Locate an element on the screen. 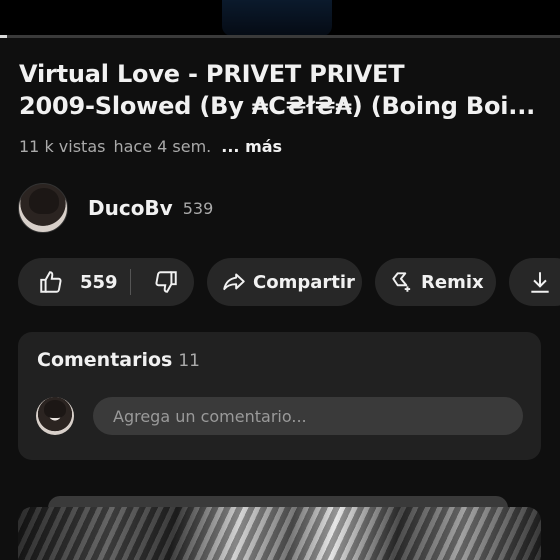  channel-name: DucoBv is located at coordinates (130, 208).